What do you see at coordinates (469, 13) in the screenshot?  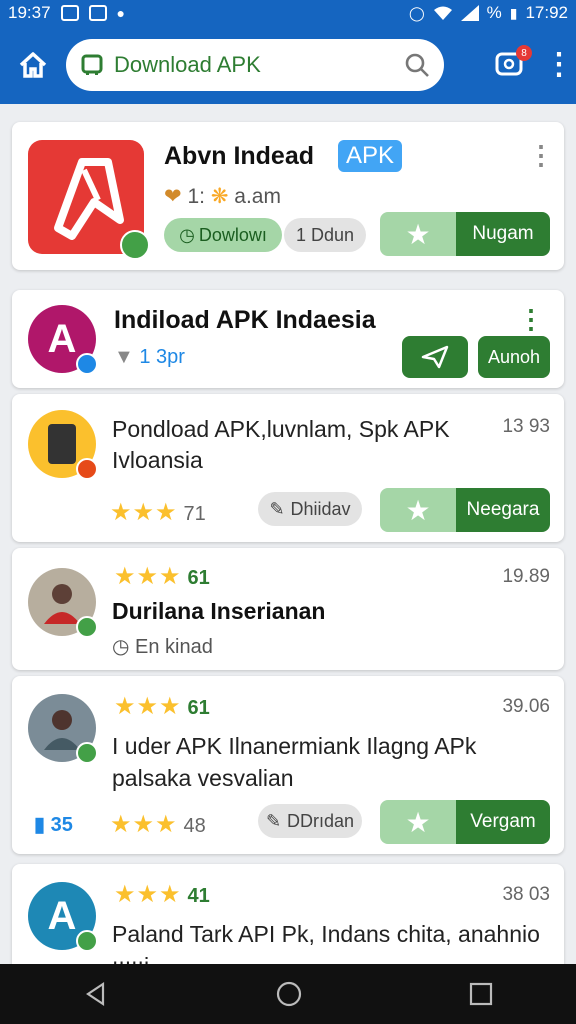 I see `signal-icon` at bounding box center [469, 13].